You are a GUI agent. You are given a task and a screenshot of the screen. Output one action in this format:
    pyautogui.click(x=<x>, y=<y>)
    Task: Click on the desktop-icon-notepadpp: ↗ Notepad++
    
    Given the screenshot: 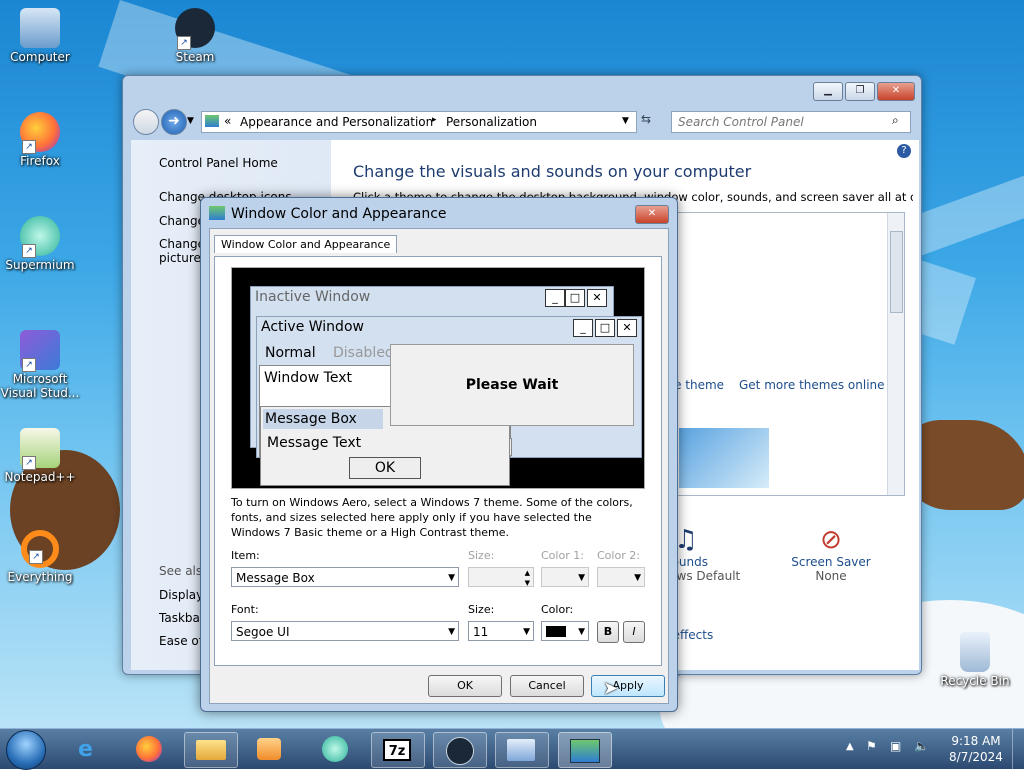 What is the action you would take?
    pyautogui.click(x=40, y=456)
    